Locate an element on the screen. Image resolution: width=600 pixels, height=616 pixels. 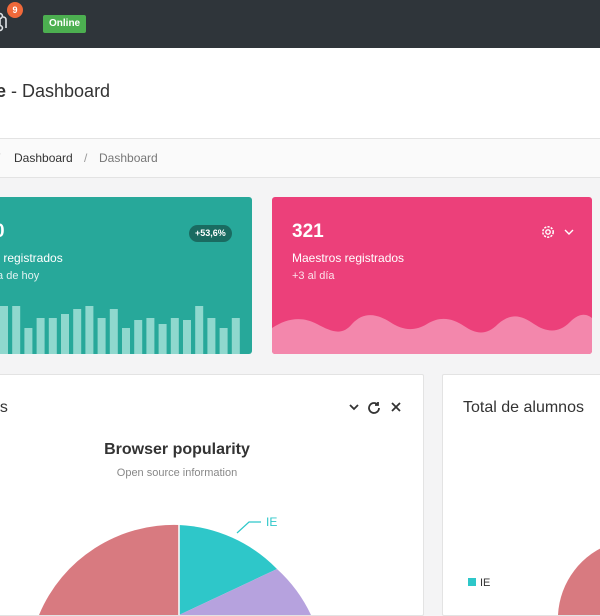
status-badge: Online is located at coordinates (64, 24).